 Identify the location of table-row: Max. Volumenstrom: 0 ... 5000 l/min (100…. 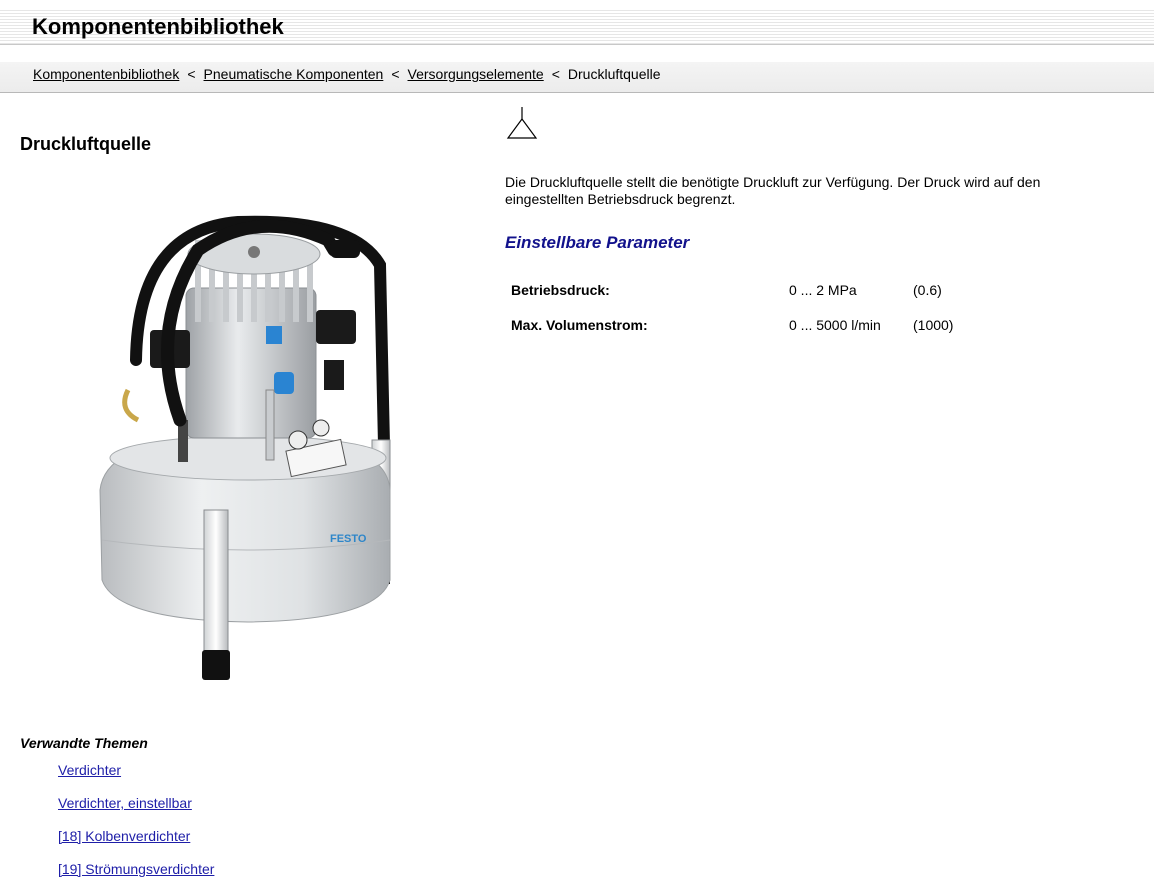
(752, 324).